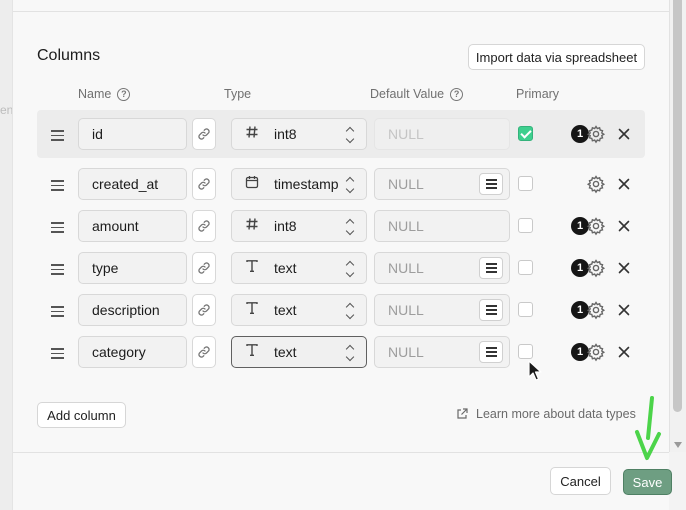  What do you see at coordinates (81, 415) in the screenshot?
I see `add-column-button: Add column` at bounding box center [81, 415].